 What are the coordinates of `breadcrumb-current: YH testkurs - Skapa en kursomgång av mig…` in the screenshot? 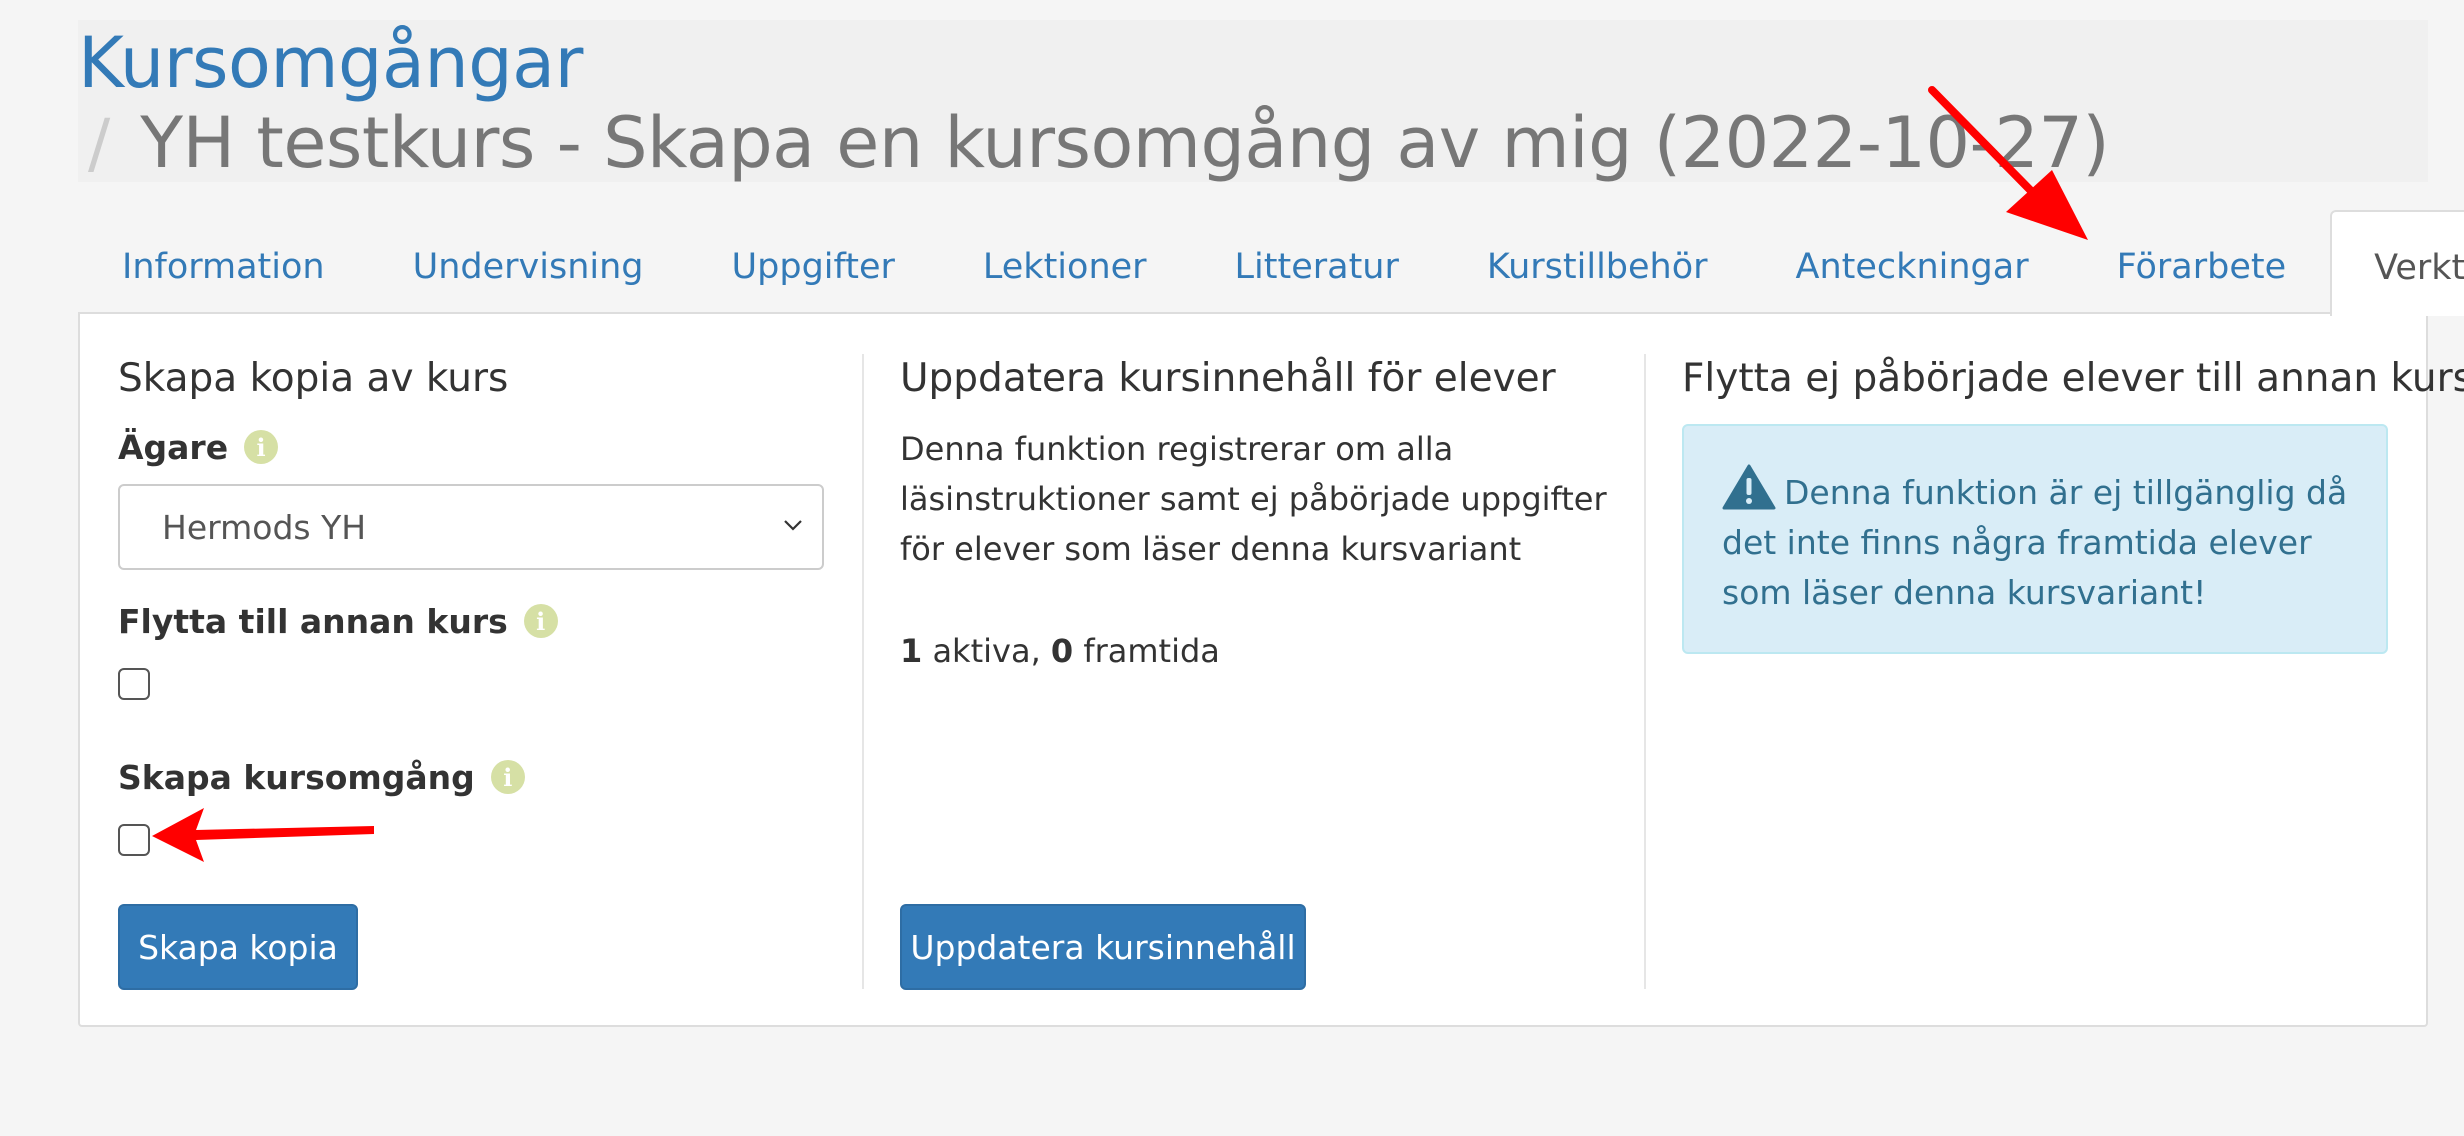 It's located at (1125, 143).